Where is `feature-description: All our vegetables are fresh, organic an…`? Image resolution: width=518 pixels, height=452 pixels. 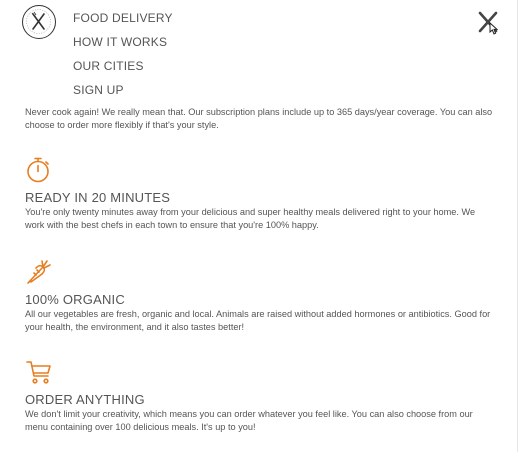
feature-description: All our vegetables are fresh, organic an… is located at coordinates (258, 320).